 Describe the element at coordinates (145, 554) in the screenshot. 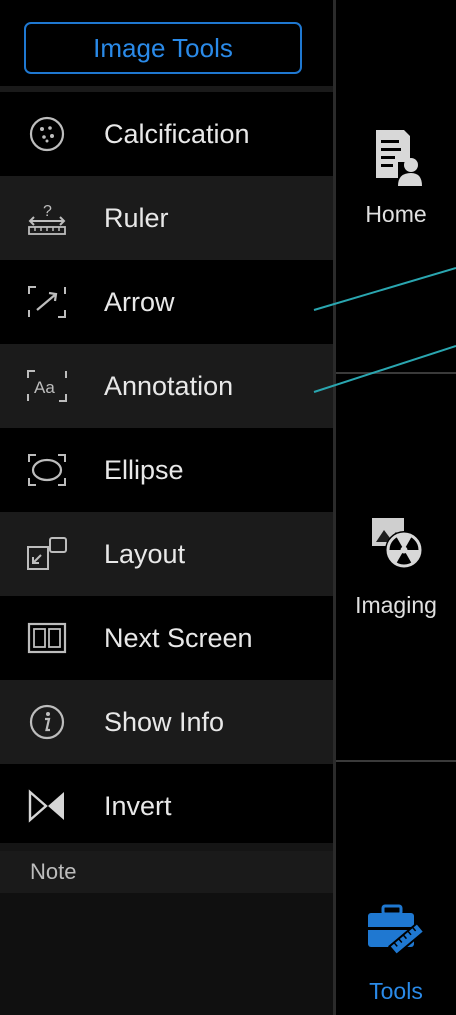

I see `tool-label: Layout` at that location.